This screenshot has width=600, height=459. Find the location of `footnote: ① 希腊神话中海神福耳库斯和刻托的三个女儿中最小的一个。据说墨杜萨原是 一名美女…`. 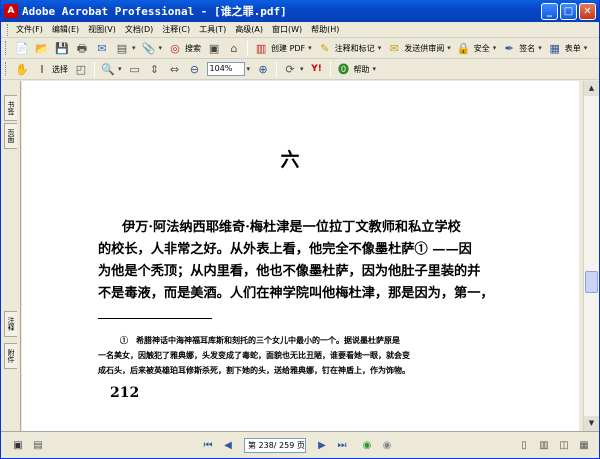

footnote: ① 希腊神话中海神福耳库斯和刻托的三个女儿中最小的一个。据说墨杜萨原是 一名美女… is located at coordinates (313, 355).